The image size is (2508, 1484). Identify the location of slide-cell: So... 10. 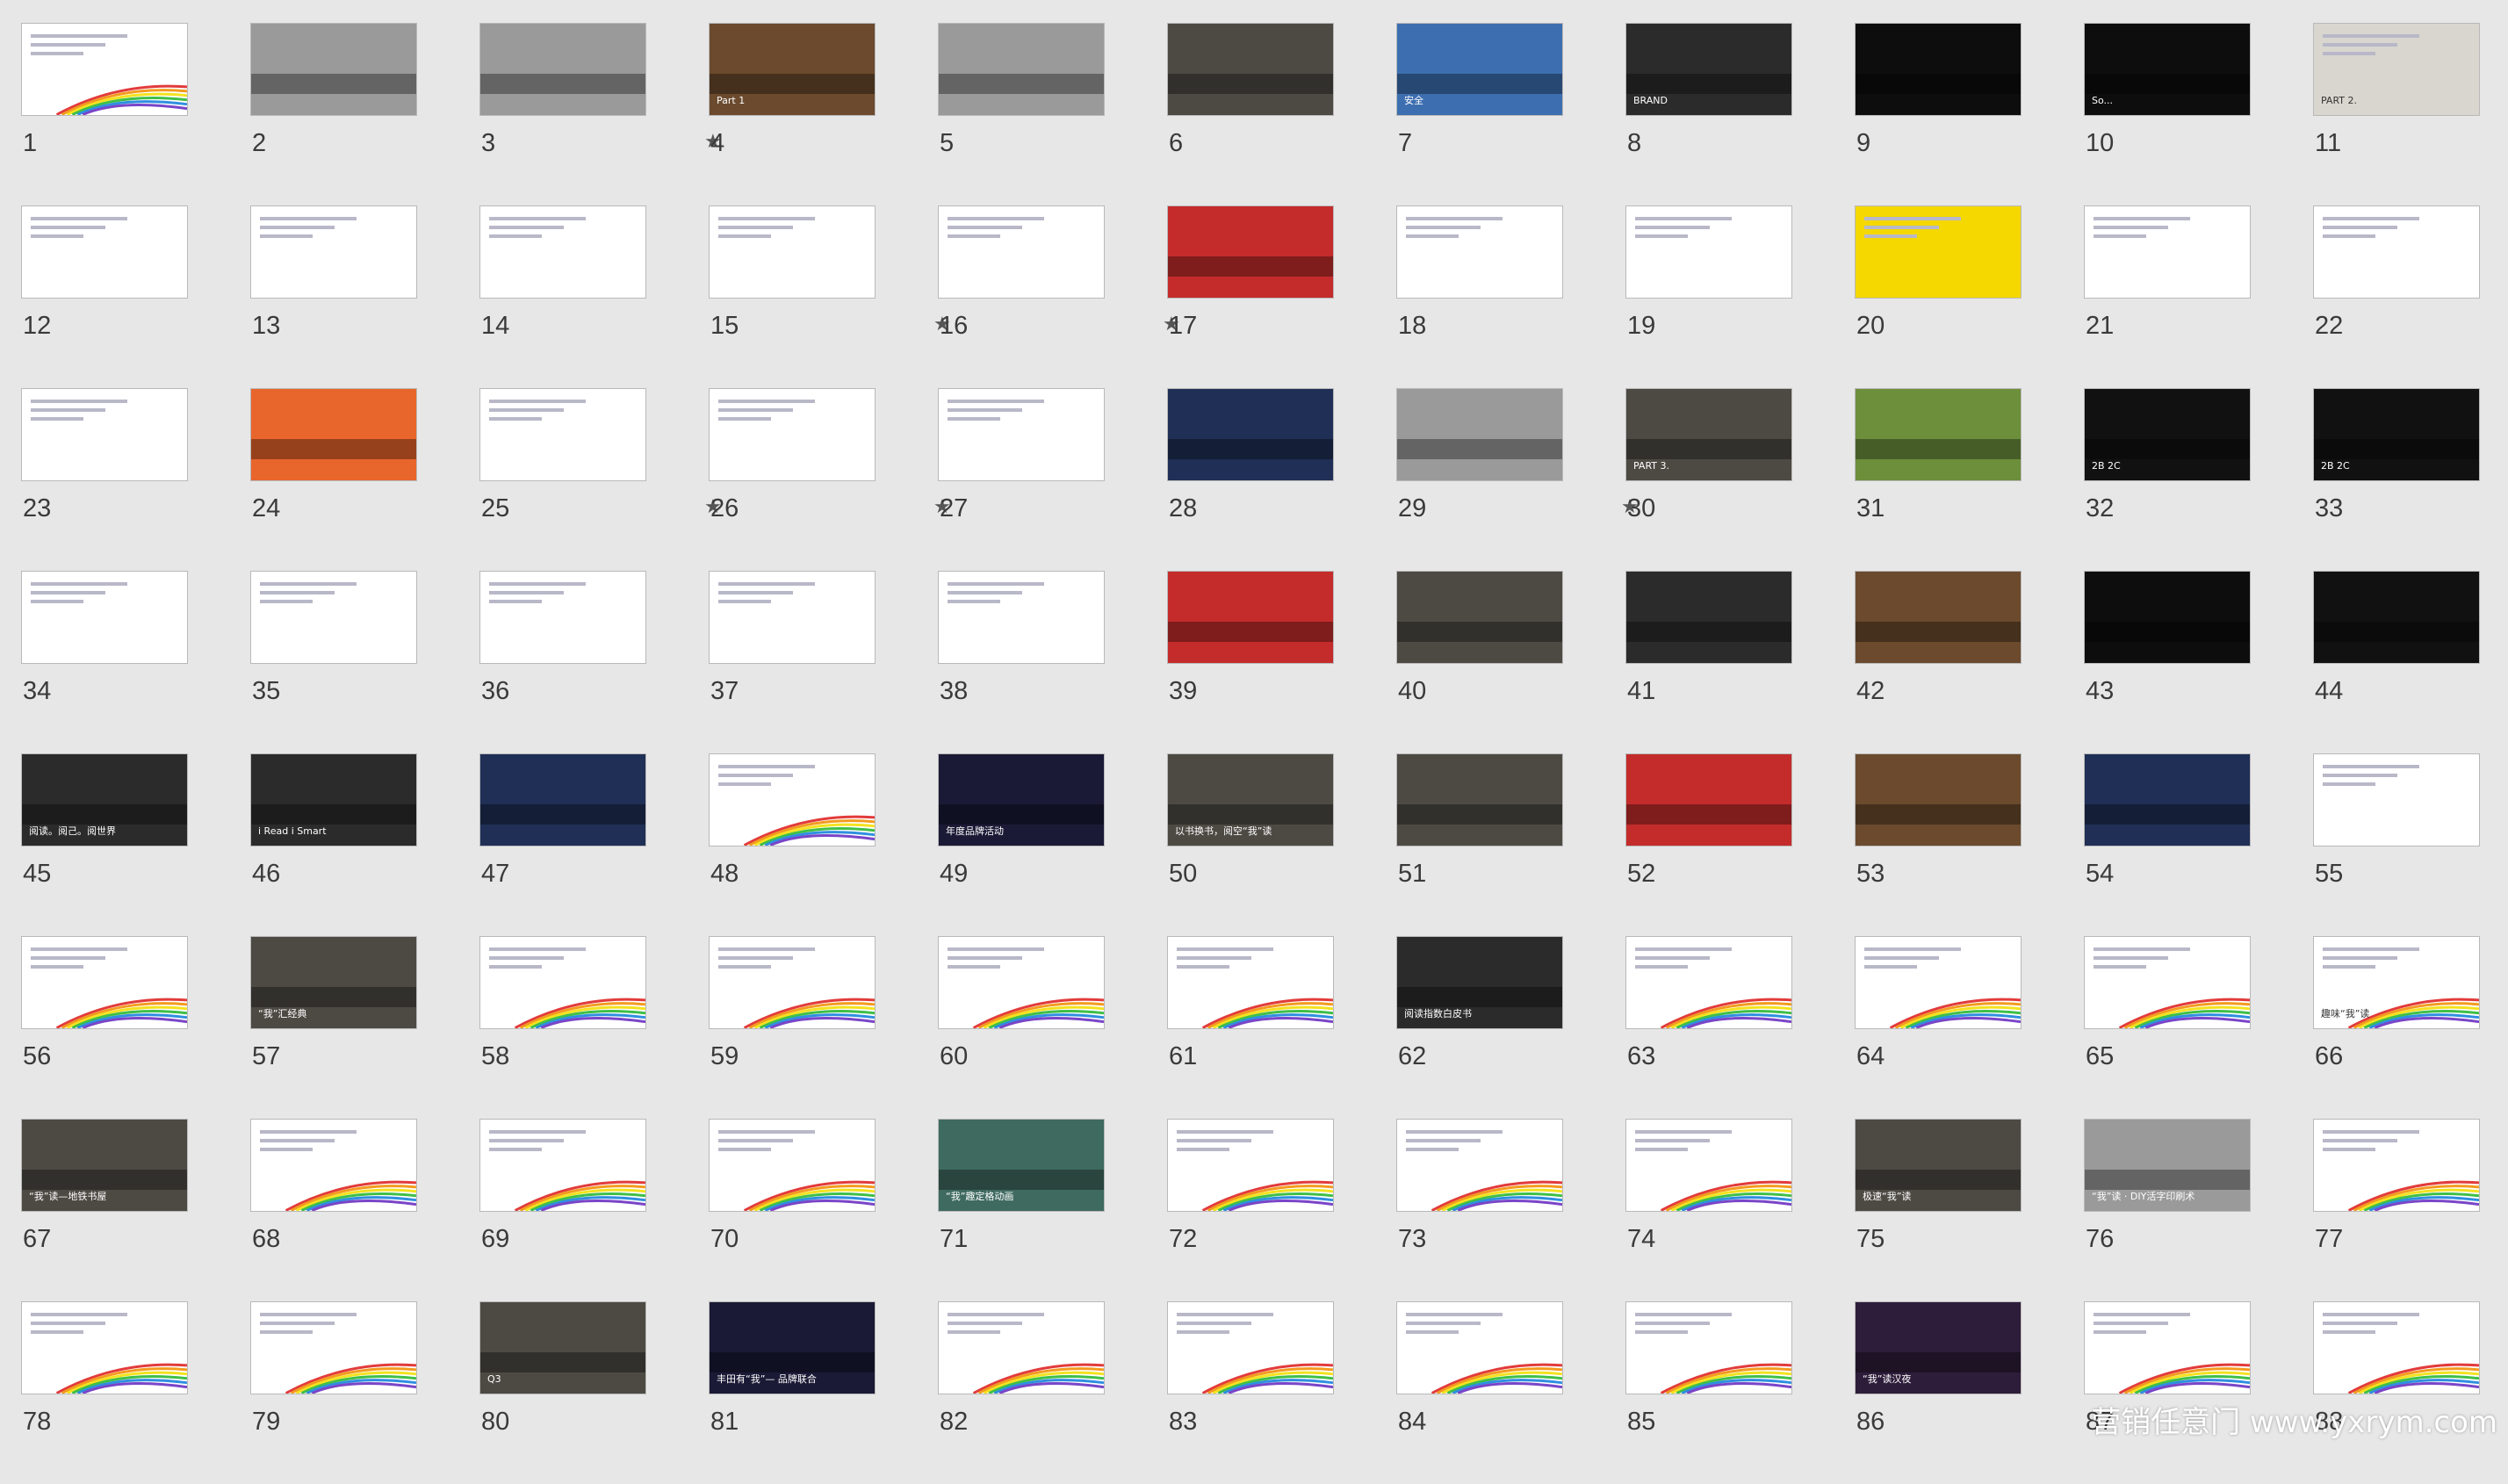
(2198, 114).